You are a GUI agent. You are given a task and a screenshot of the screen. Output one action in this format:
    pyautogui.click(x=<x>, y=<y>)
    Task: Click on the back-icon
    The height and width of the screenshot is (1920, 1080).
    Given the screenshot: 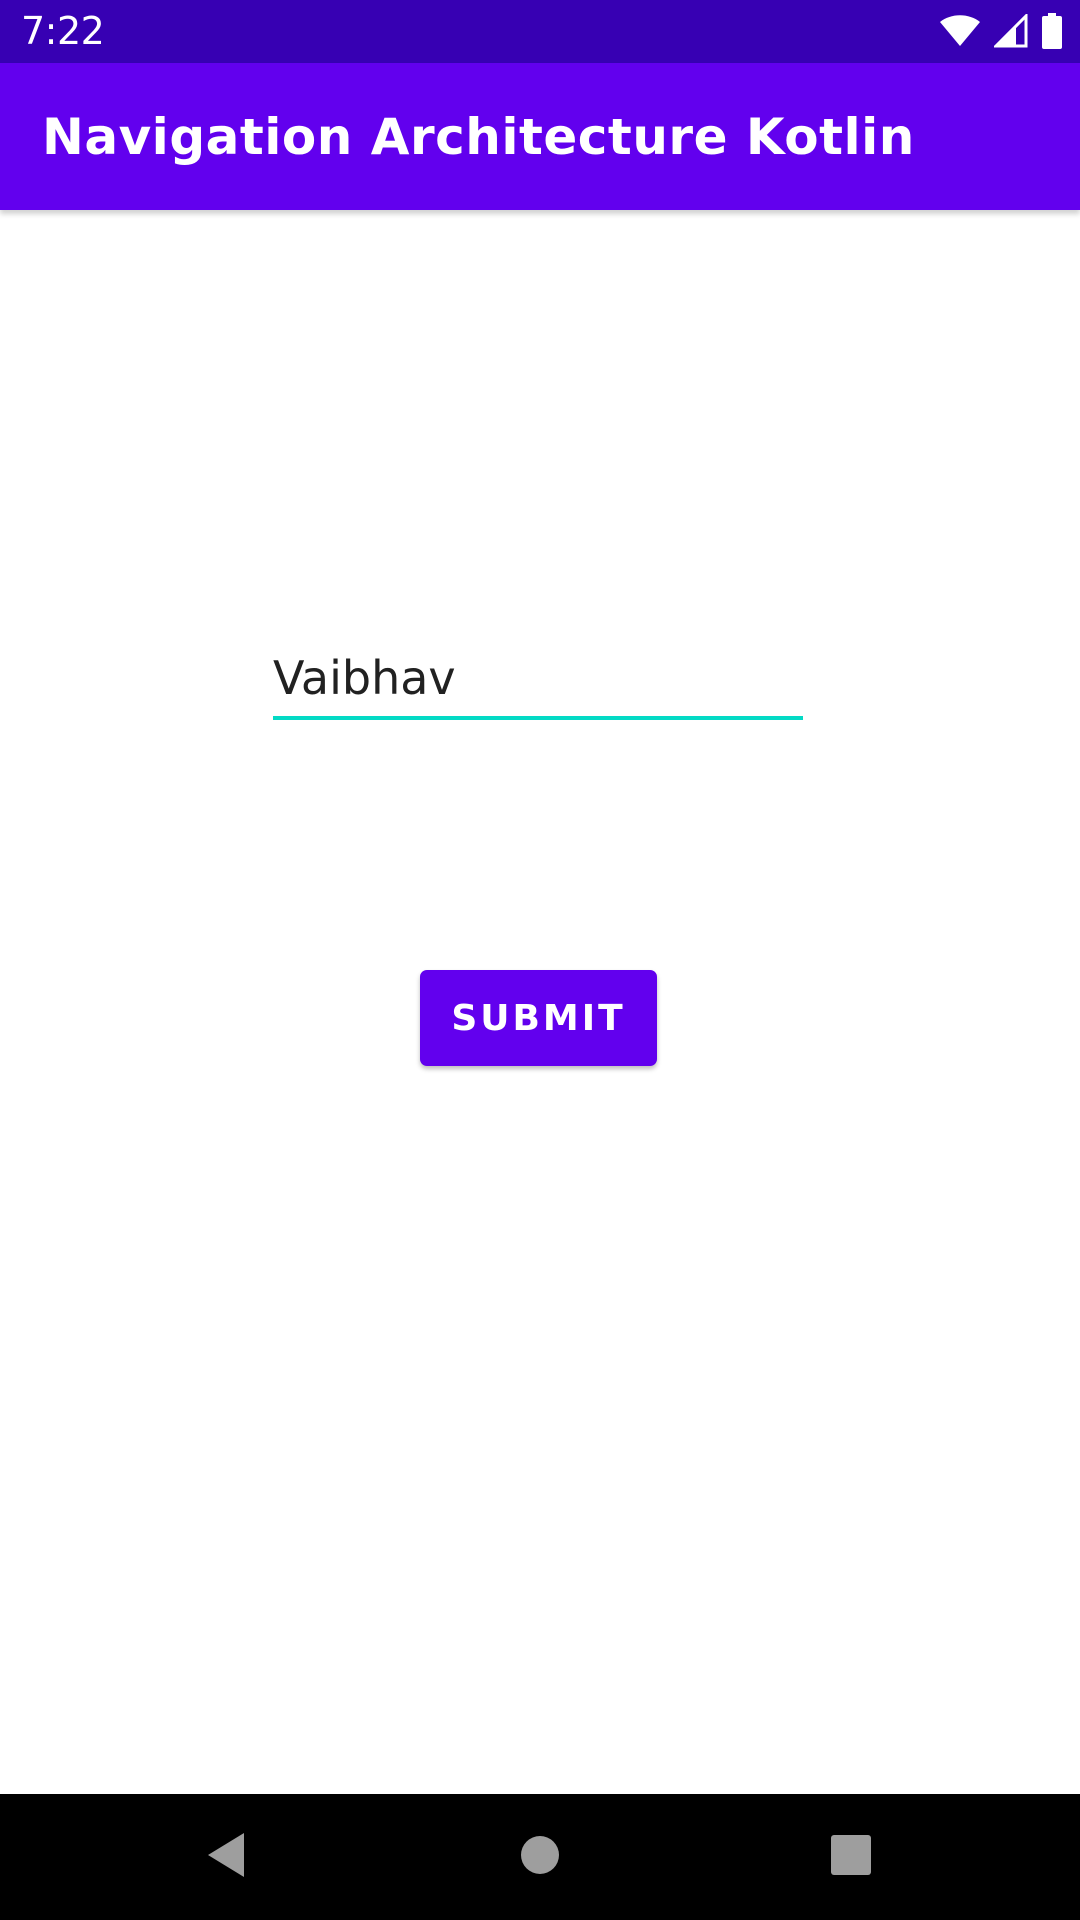 What is the action you would take?
    pyautogui.click(x=226, y=1857)
    